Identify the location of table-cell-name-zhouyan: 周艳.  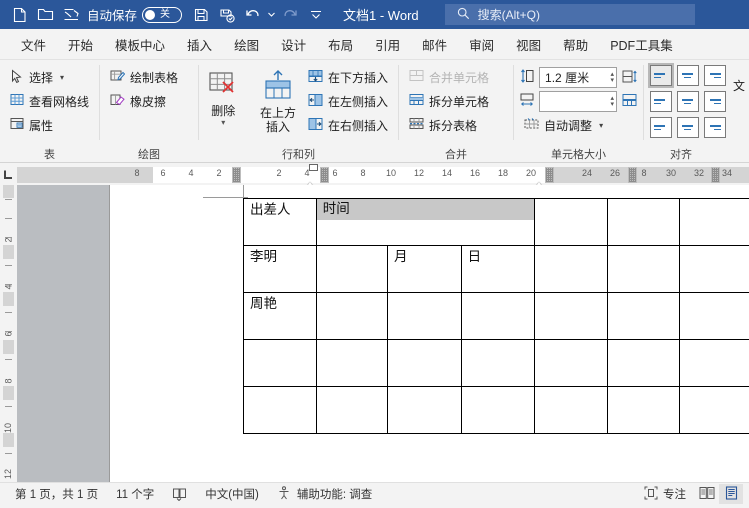
(280, 316).